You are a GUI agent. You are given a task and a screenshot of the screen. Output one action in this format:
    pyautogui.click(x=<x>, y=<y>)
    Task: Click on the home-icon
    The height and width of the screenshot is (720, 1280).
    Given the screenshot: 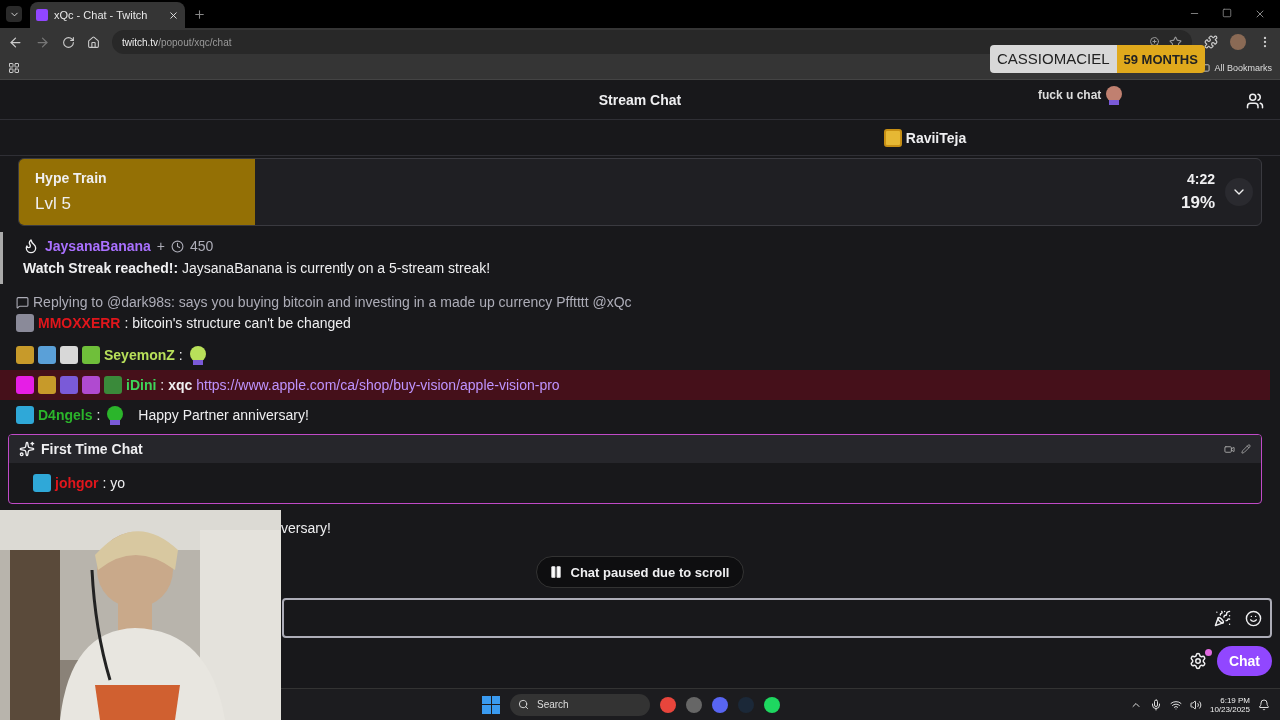 What is the action you would take?
    pyautogui.click(x=93, y=42)
    